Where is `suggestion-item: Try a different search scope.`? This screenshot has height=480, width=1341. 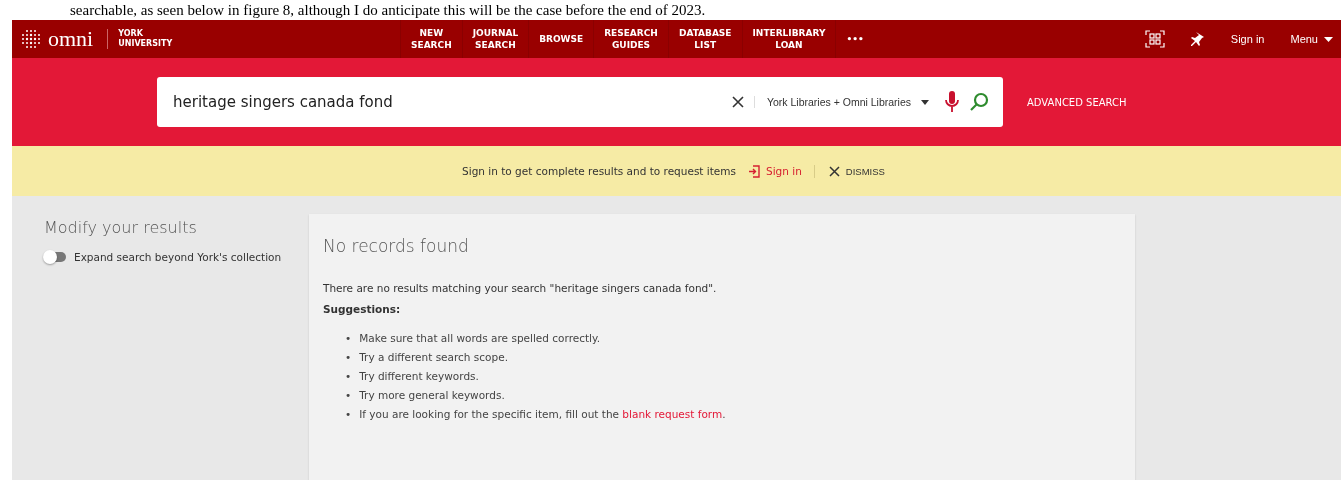
suggestion-item: Try a different search scope. is located at coordinates (433, 357).